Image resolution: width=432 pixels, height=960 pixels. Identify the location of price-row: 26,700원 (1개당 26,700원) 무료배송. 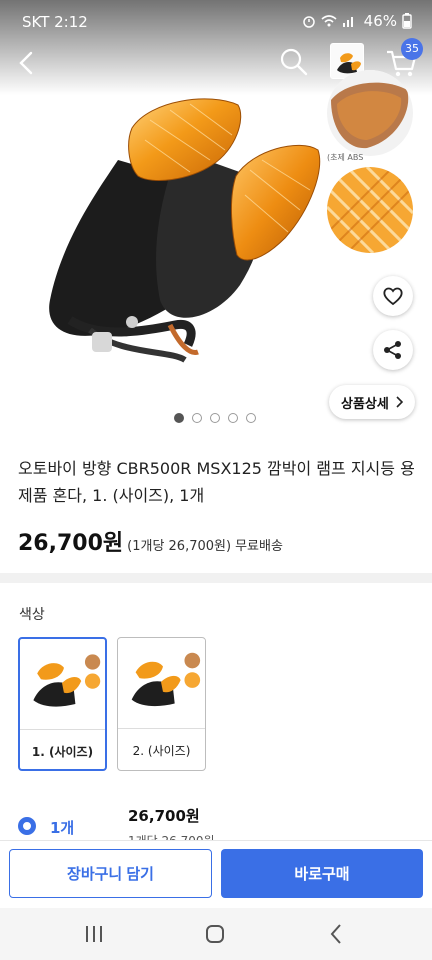
(150, 541).